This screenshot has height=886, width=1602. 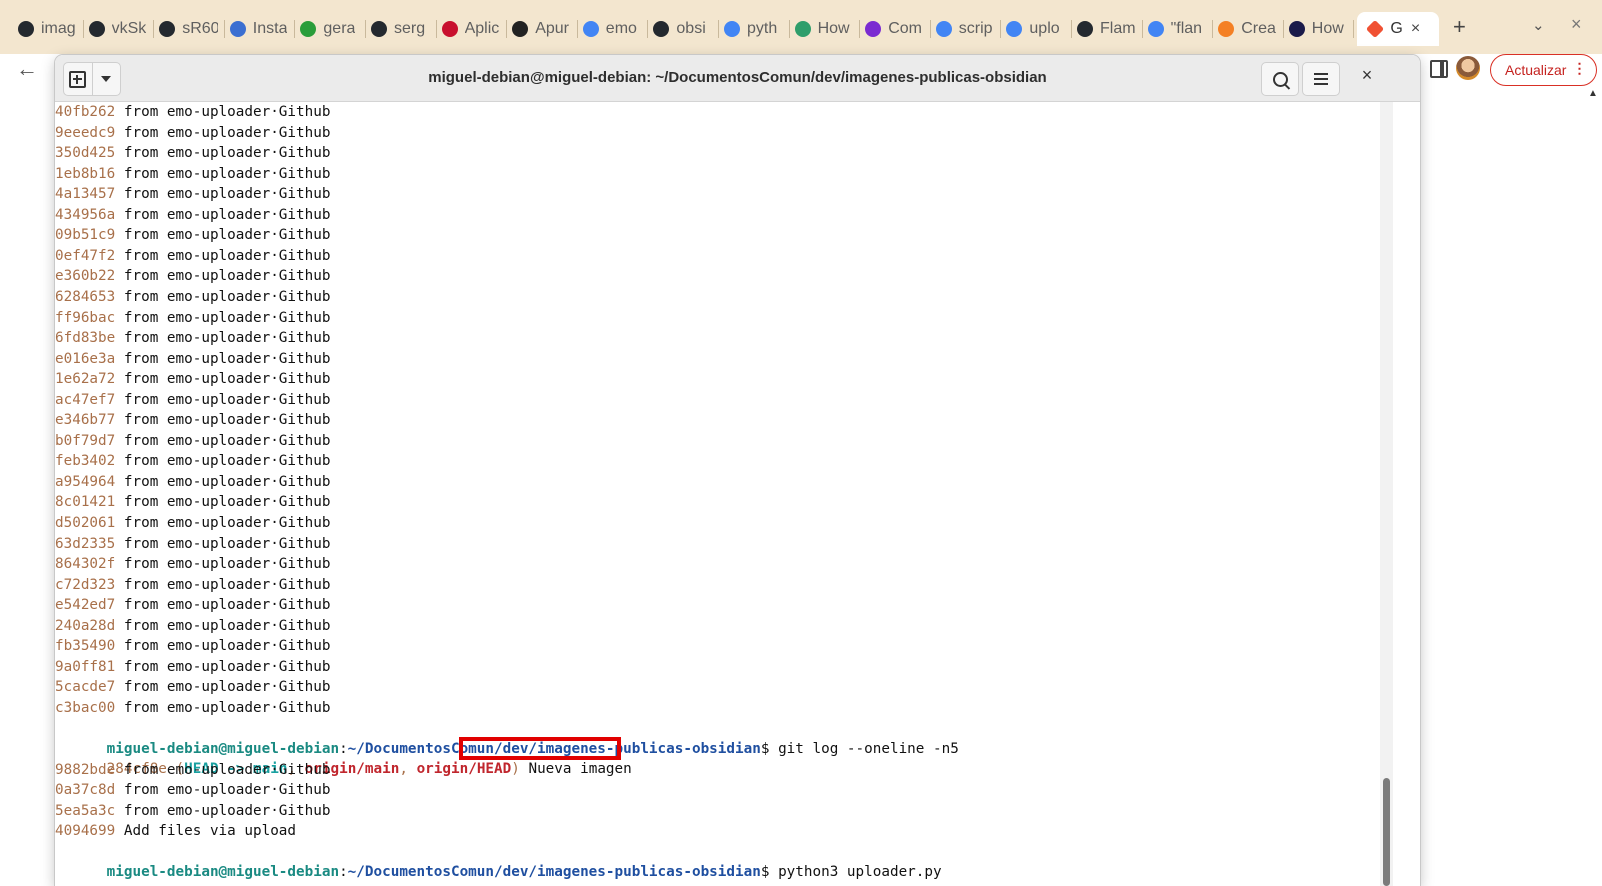 I want to click on browser-tab: Apur, so click(x=541, y=29).